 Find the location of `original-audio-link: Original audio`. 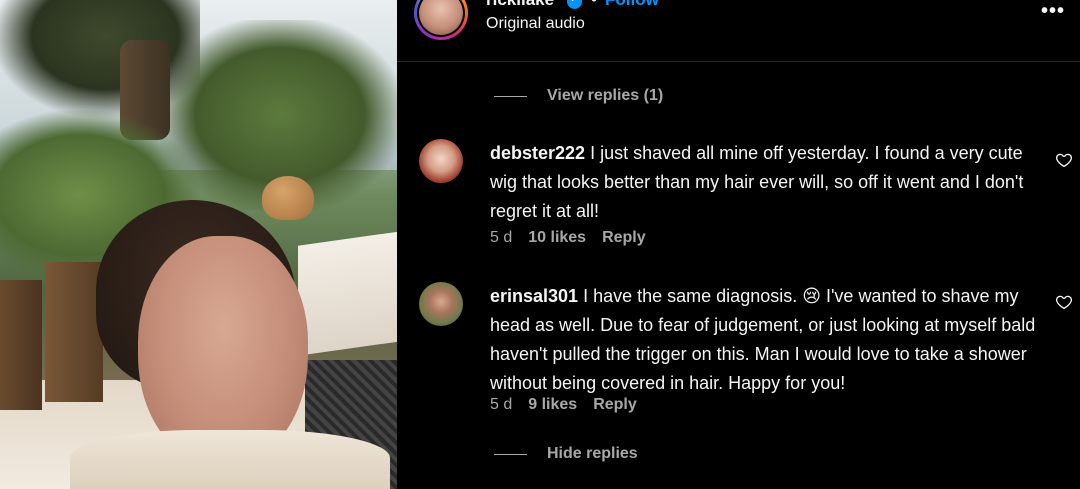

original-audio-link: Original audio is located at coordinates (535, 24).